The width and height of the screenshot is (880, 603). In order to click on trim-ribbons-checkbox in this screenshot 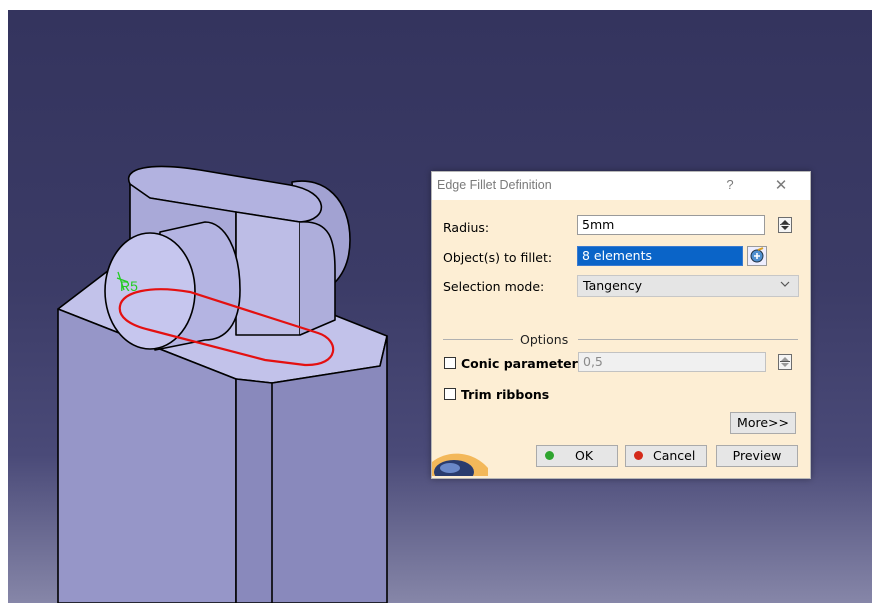, I will do `click(450, 394)`.